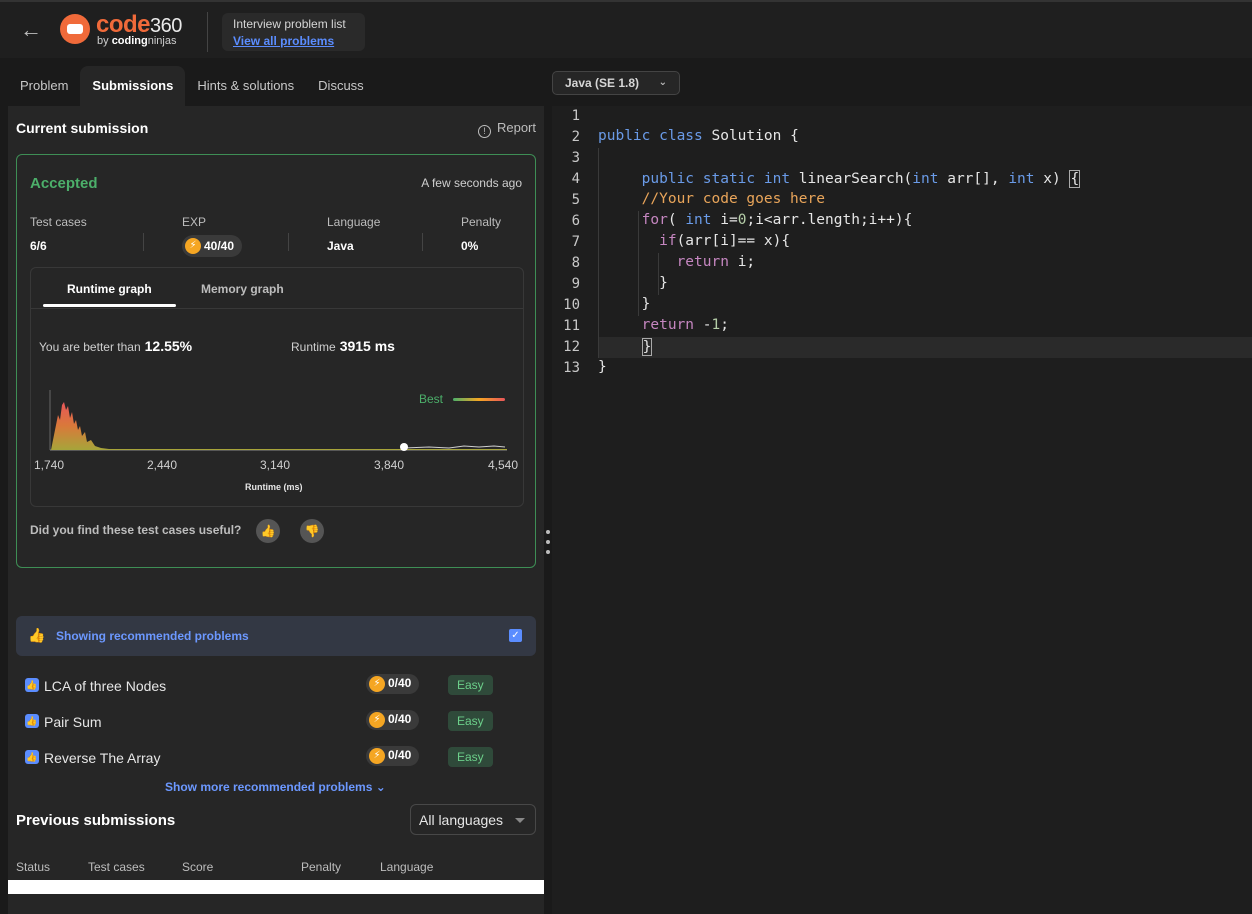 Image resolution: width=1252 pixels, height=914 pixels. I want to click on tab-discuss: Discuss, so click(341, 86).